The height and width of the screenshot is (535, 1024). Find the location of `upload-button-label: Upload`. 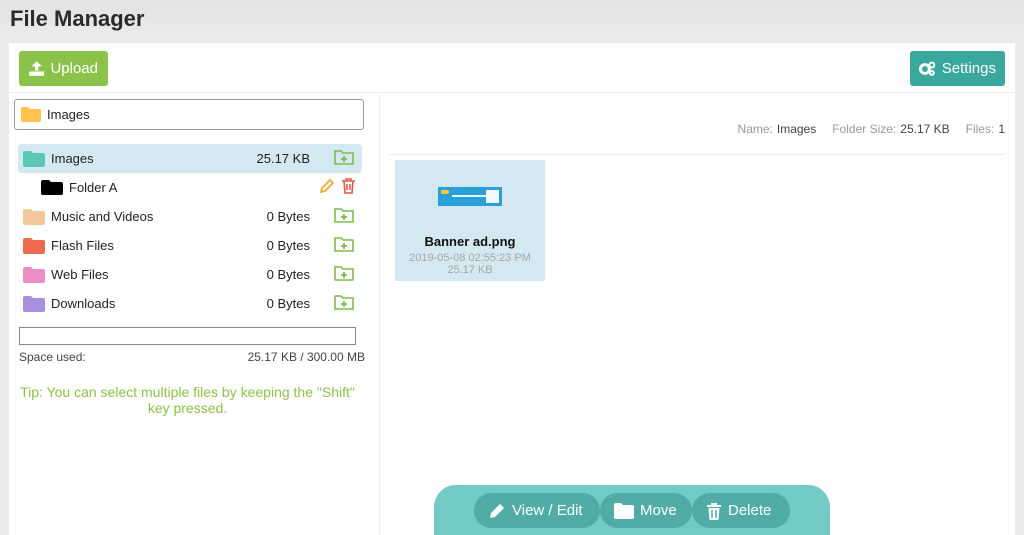

upload-button-label: Upload is located at coordinates (74, 68).